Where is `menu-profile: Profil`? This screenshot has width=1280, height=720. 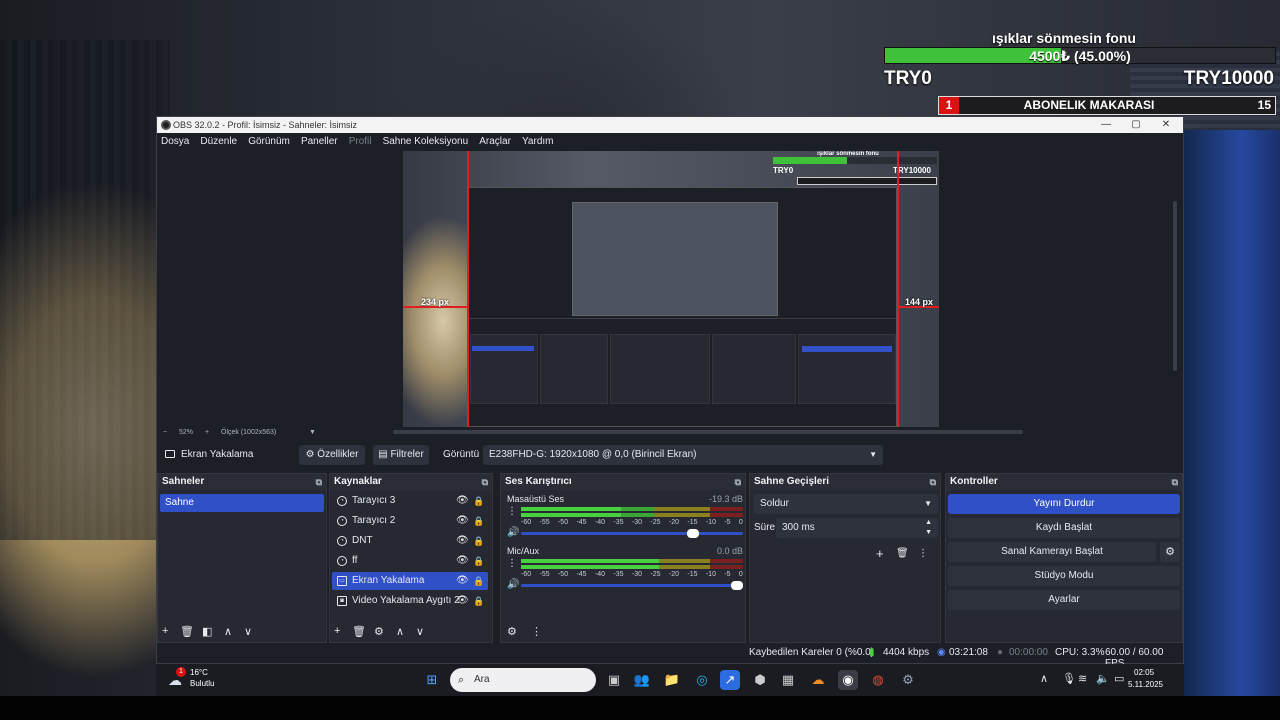 menu-profile: Profil is located at coordinates (360, 142).